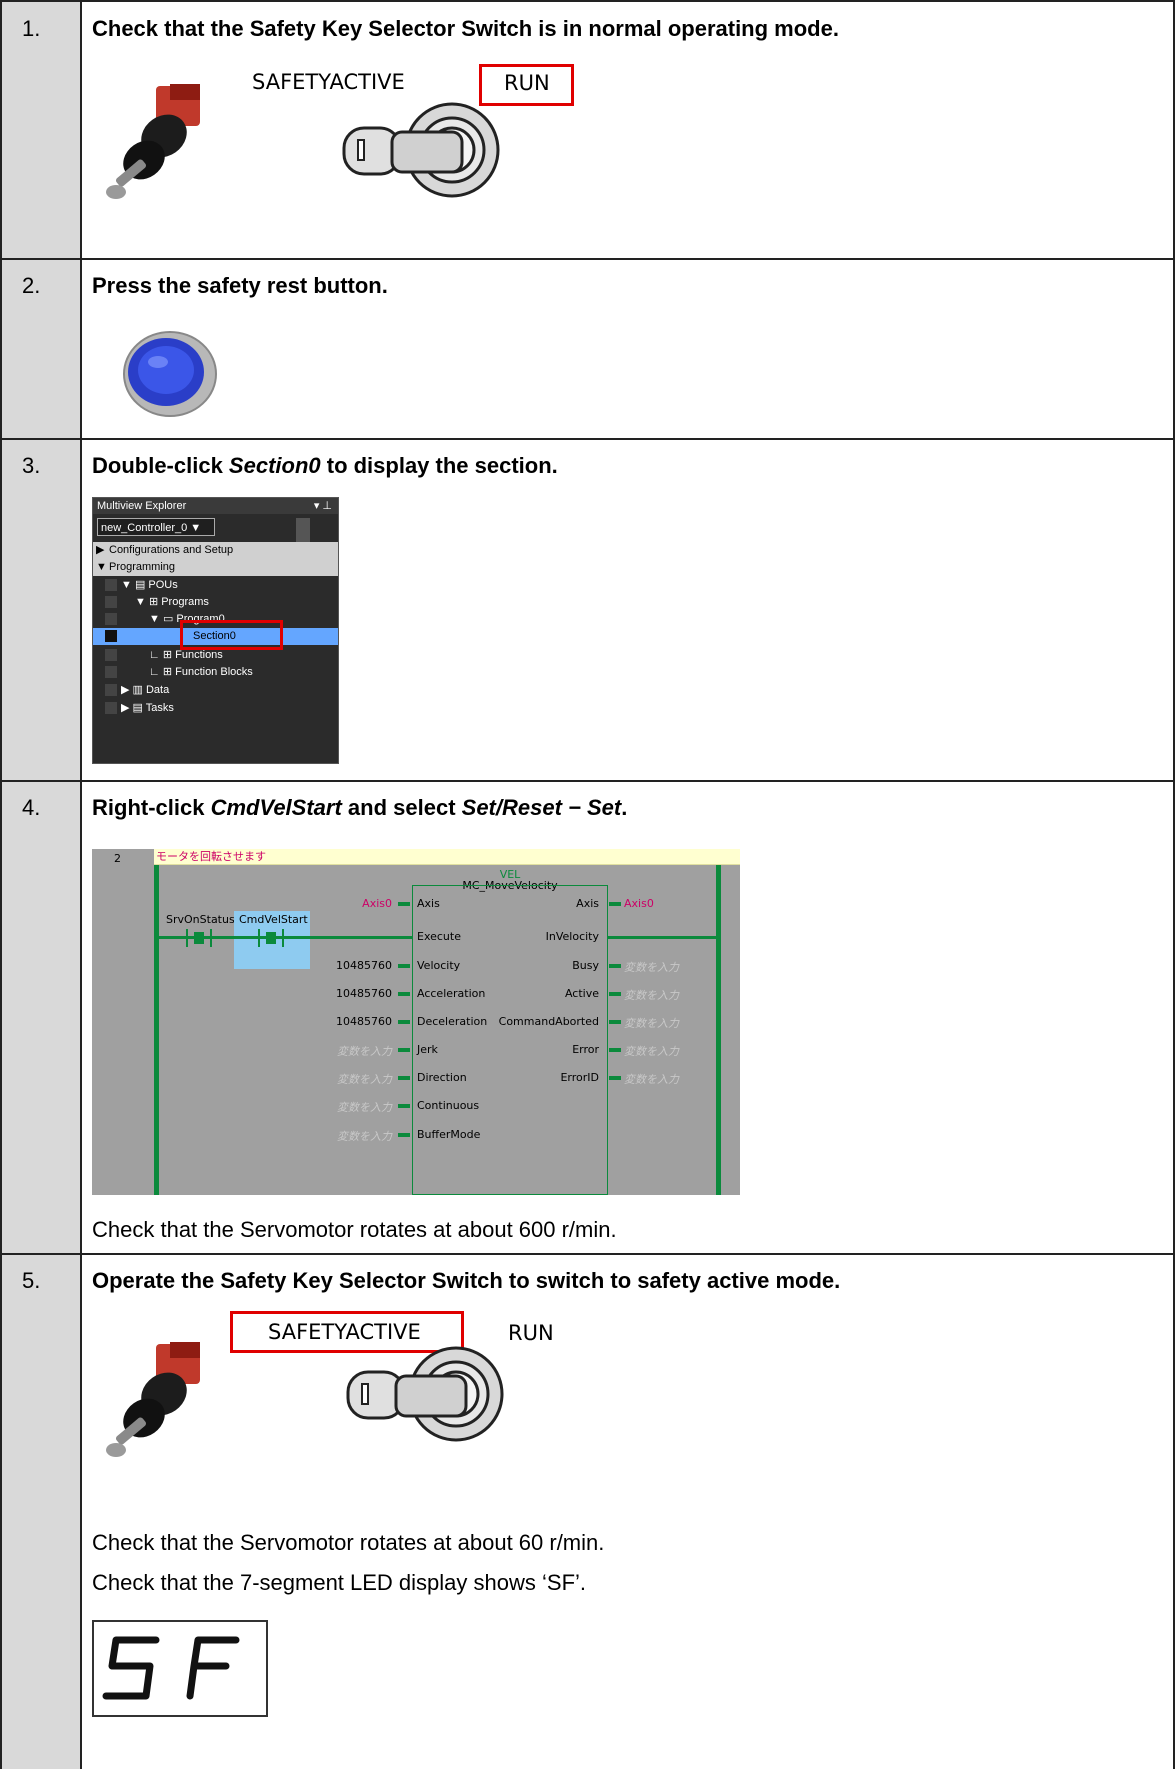 This screenshot has width=1175, height=1769. Describe the element at coordinates (215, 550) in the screenshot. I see `tree-item-configurations: ▶ Configurations and Setup` at that location.